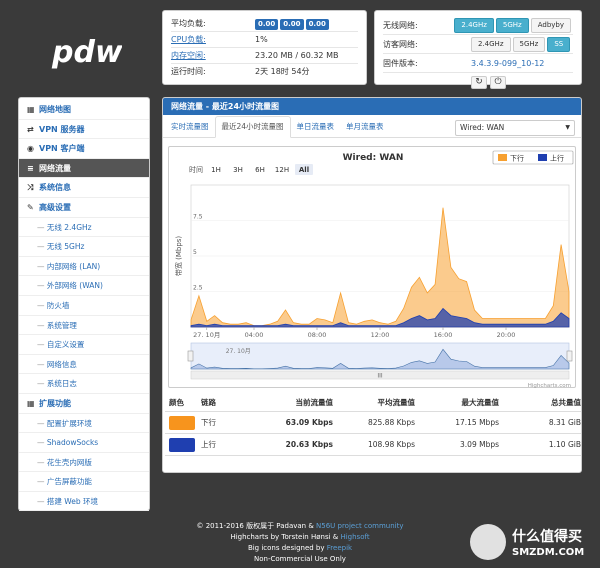  What do you see at coordinates (372, 106) in the screenshot?
I see `panel-header: 网络流量 - 最近24小时流量图` at bounding box center [372, 106].